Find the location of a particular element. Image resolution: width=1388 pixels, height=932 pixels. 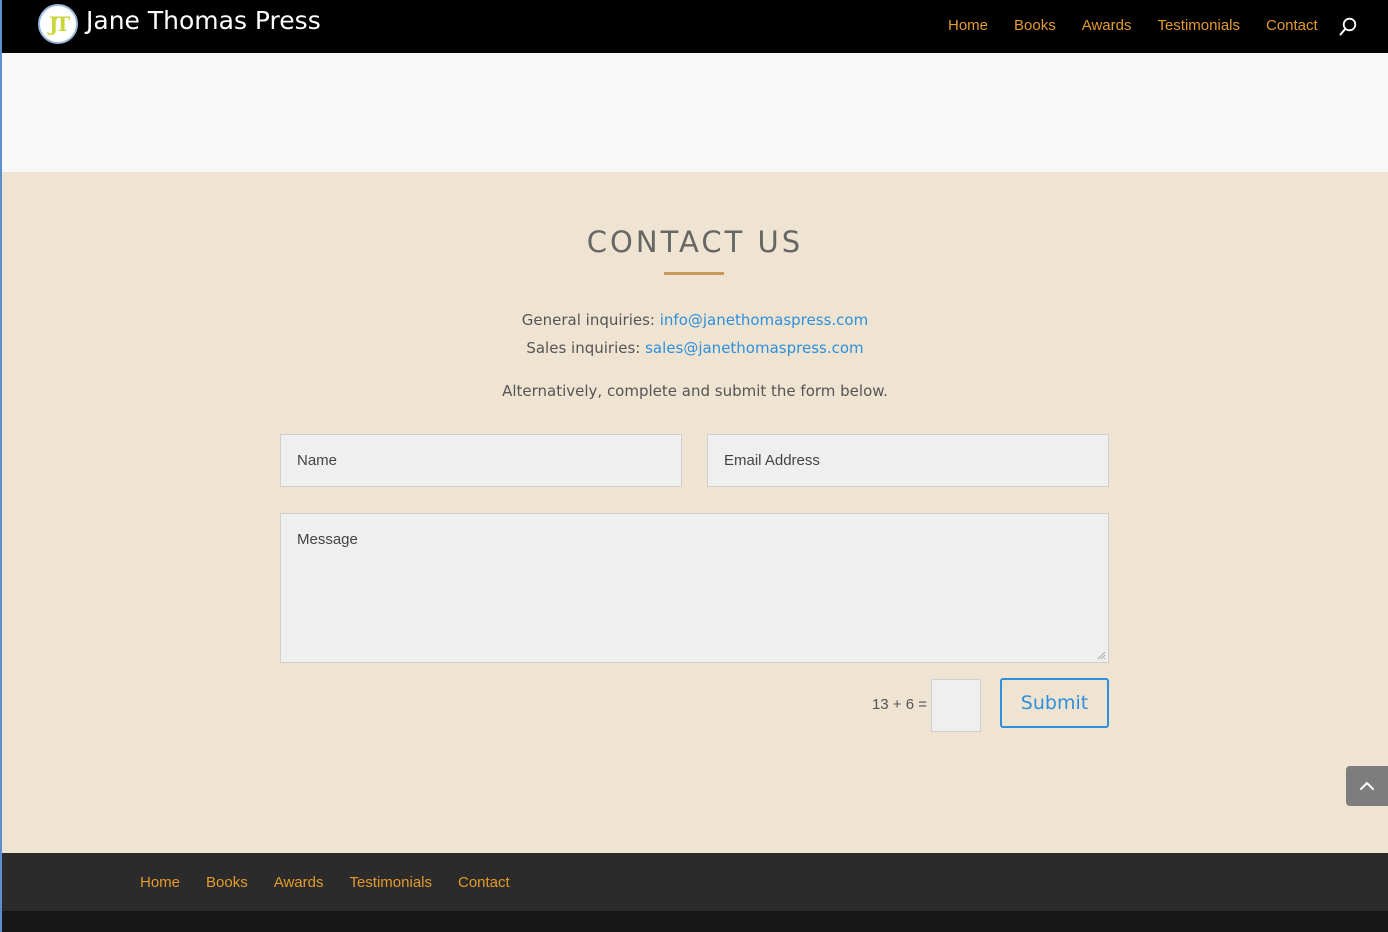

nav-home: Home is located at coordinates (968, 26).